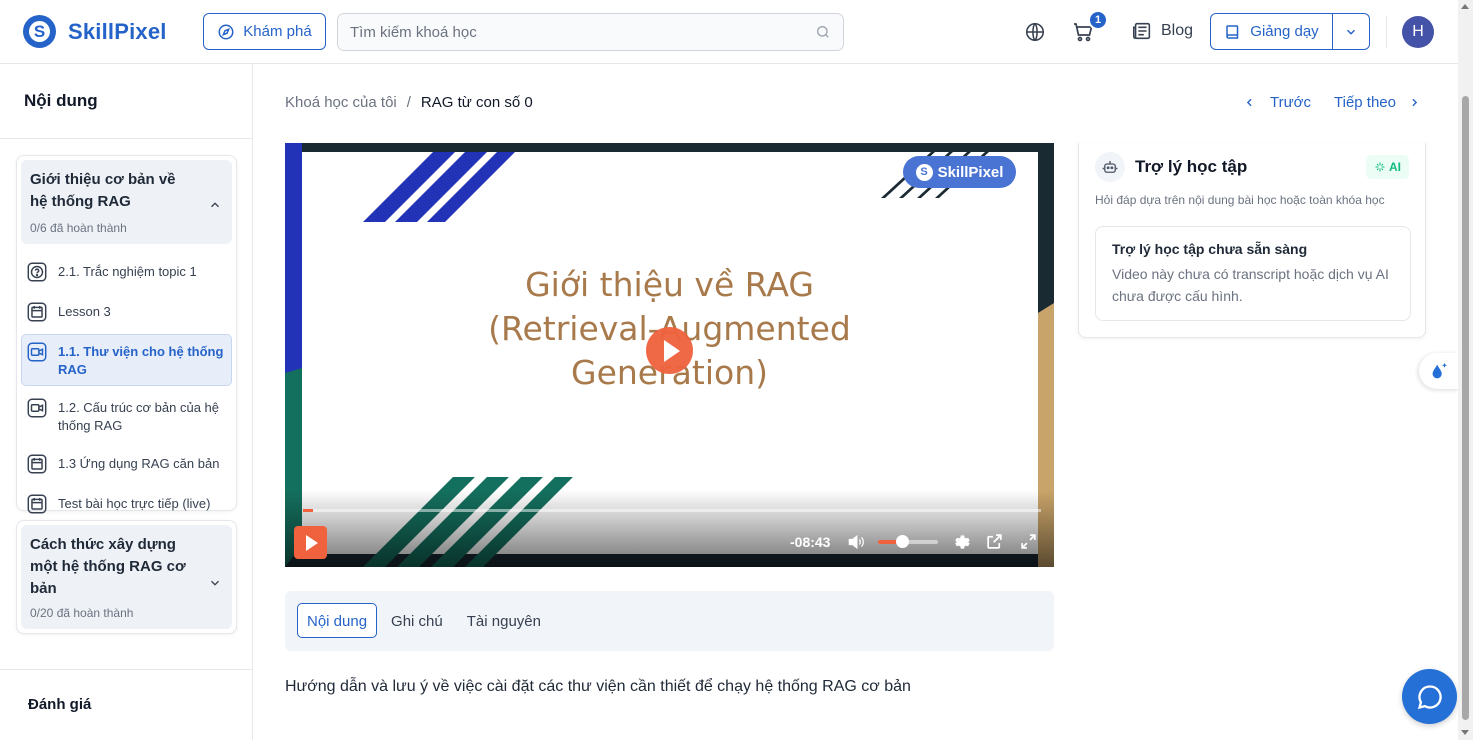  I want to click on scroll-down-arrow, so click(1465, 732).